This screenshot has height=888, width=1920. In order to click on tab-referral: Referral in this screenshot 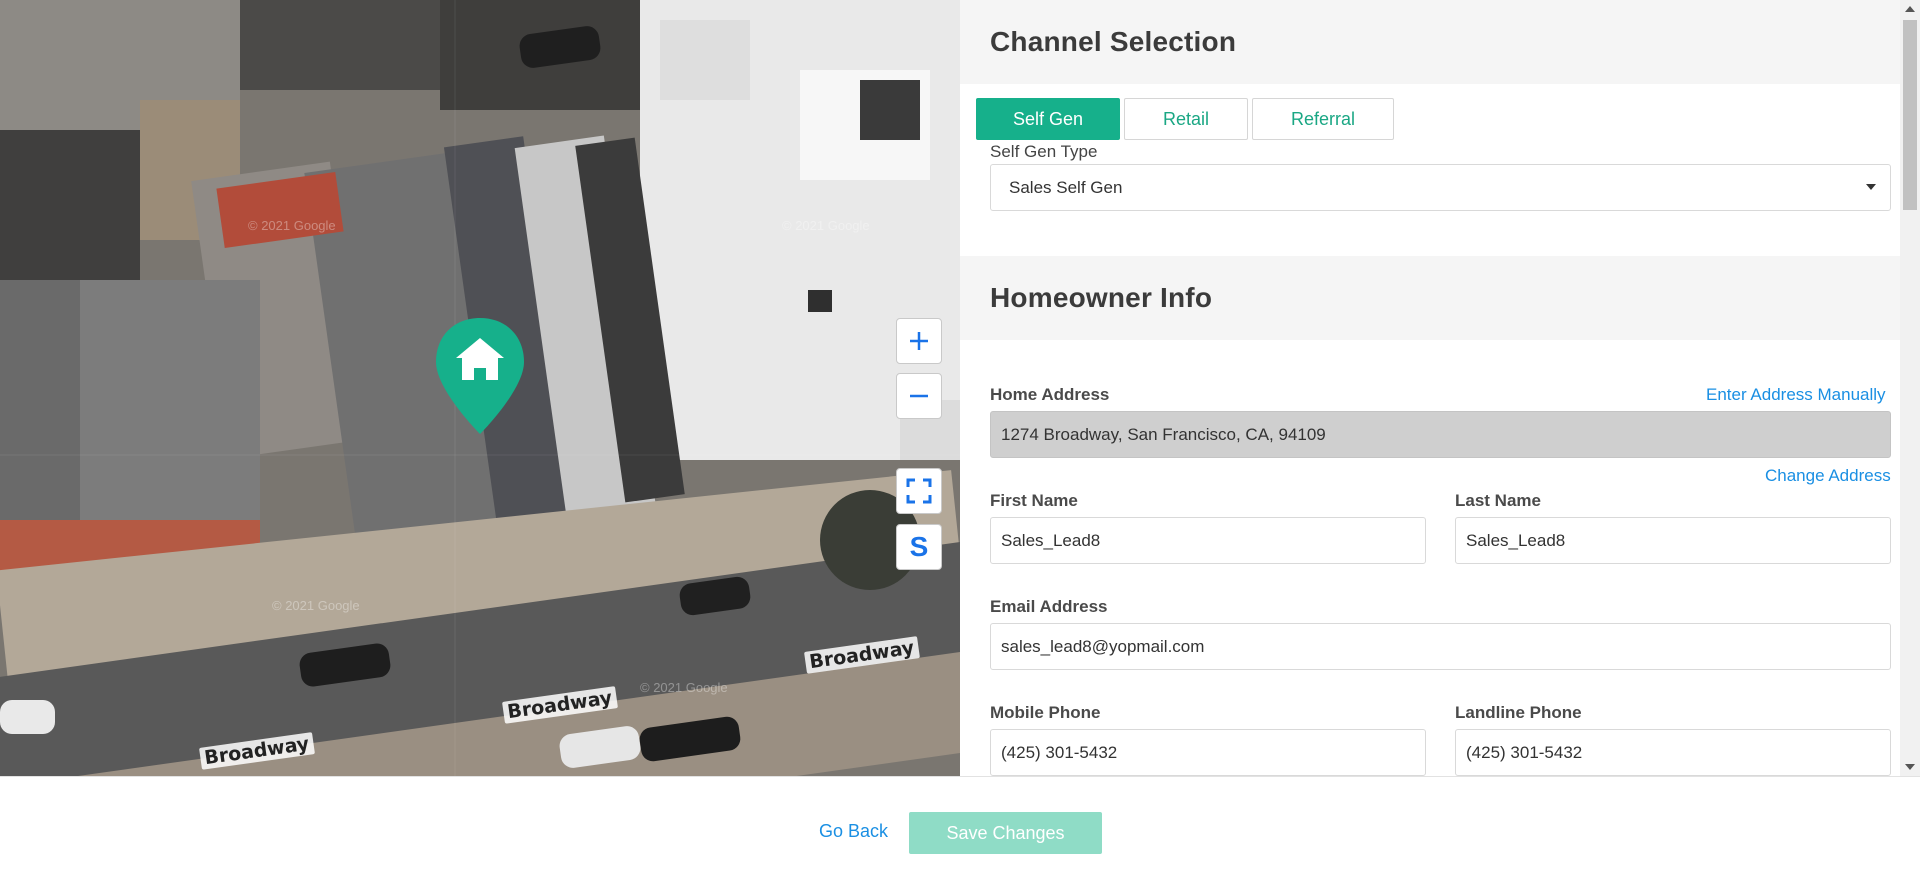, I will do `click(1323, 119)`.